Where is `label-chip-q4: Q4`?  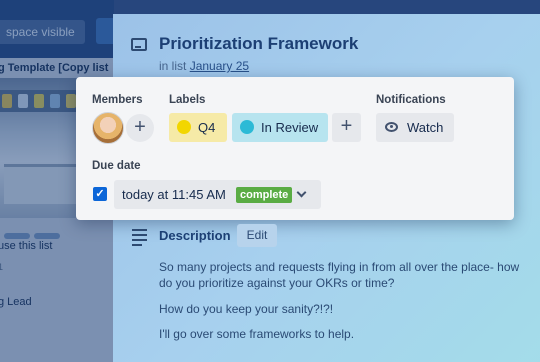 label-chip-q4: Q4 is located at coordinates (198, 127).